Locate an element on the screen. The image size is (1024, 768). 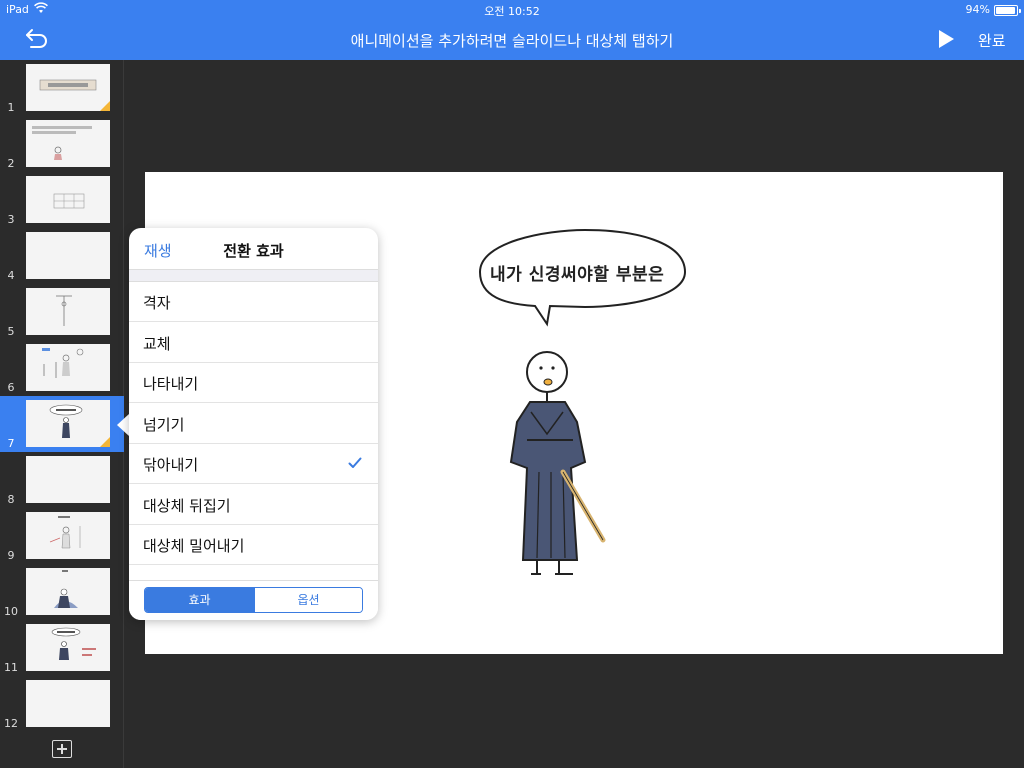
slide-thumbnail-11: 11 is located at coordinates (62, 648).